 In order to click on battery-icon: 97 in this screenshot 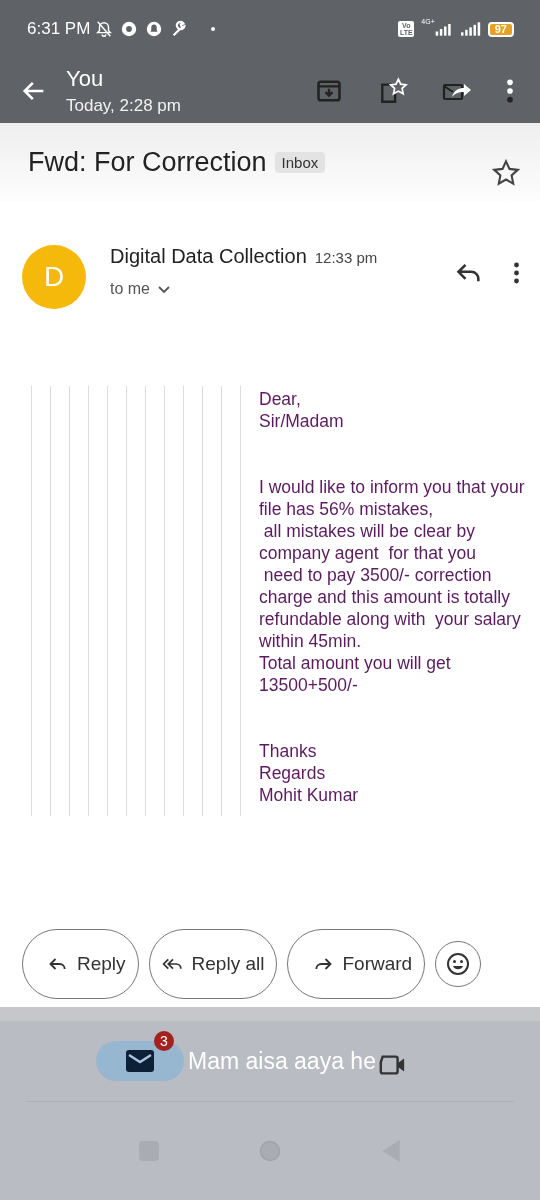, I will do `click(500, 29)`.